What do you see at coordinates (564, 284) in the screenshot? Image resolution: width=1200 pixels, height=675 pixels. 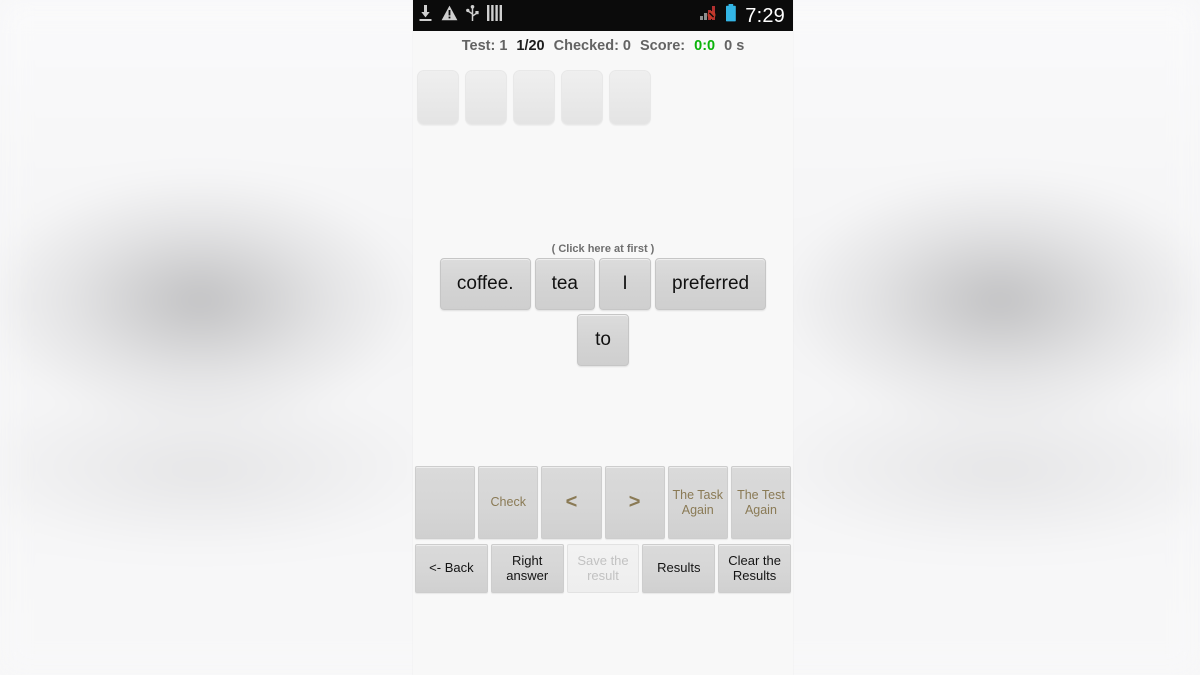 I see `word-tile: tea` at bounding box center [564, 284].